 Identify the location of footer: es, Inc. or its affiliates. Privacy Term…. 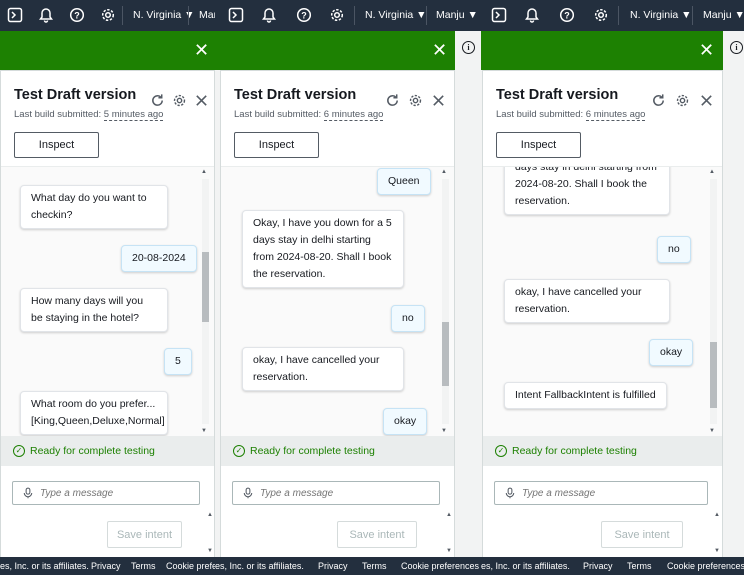
(348, 566).